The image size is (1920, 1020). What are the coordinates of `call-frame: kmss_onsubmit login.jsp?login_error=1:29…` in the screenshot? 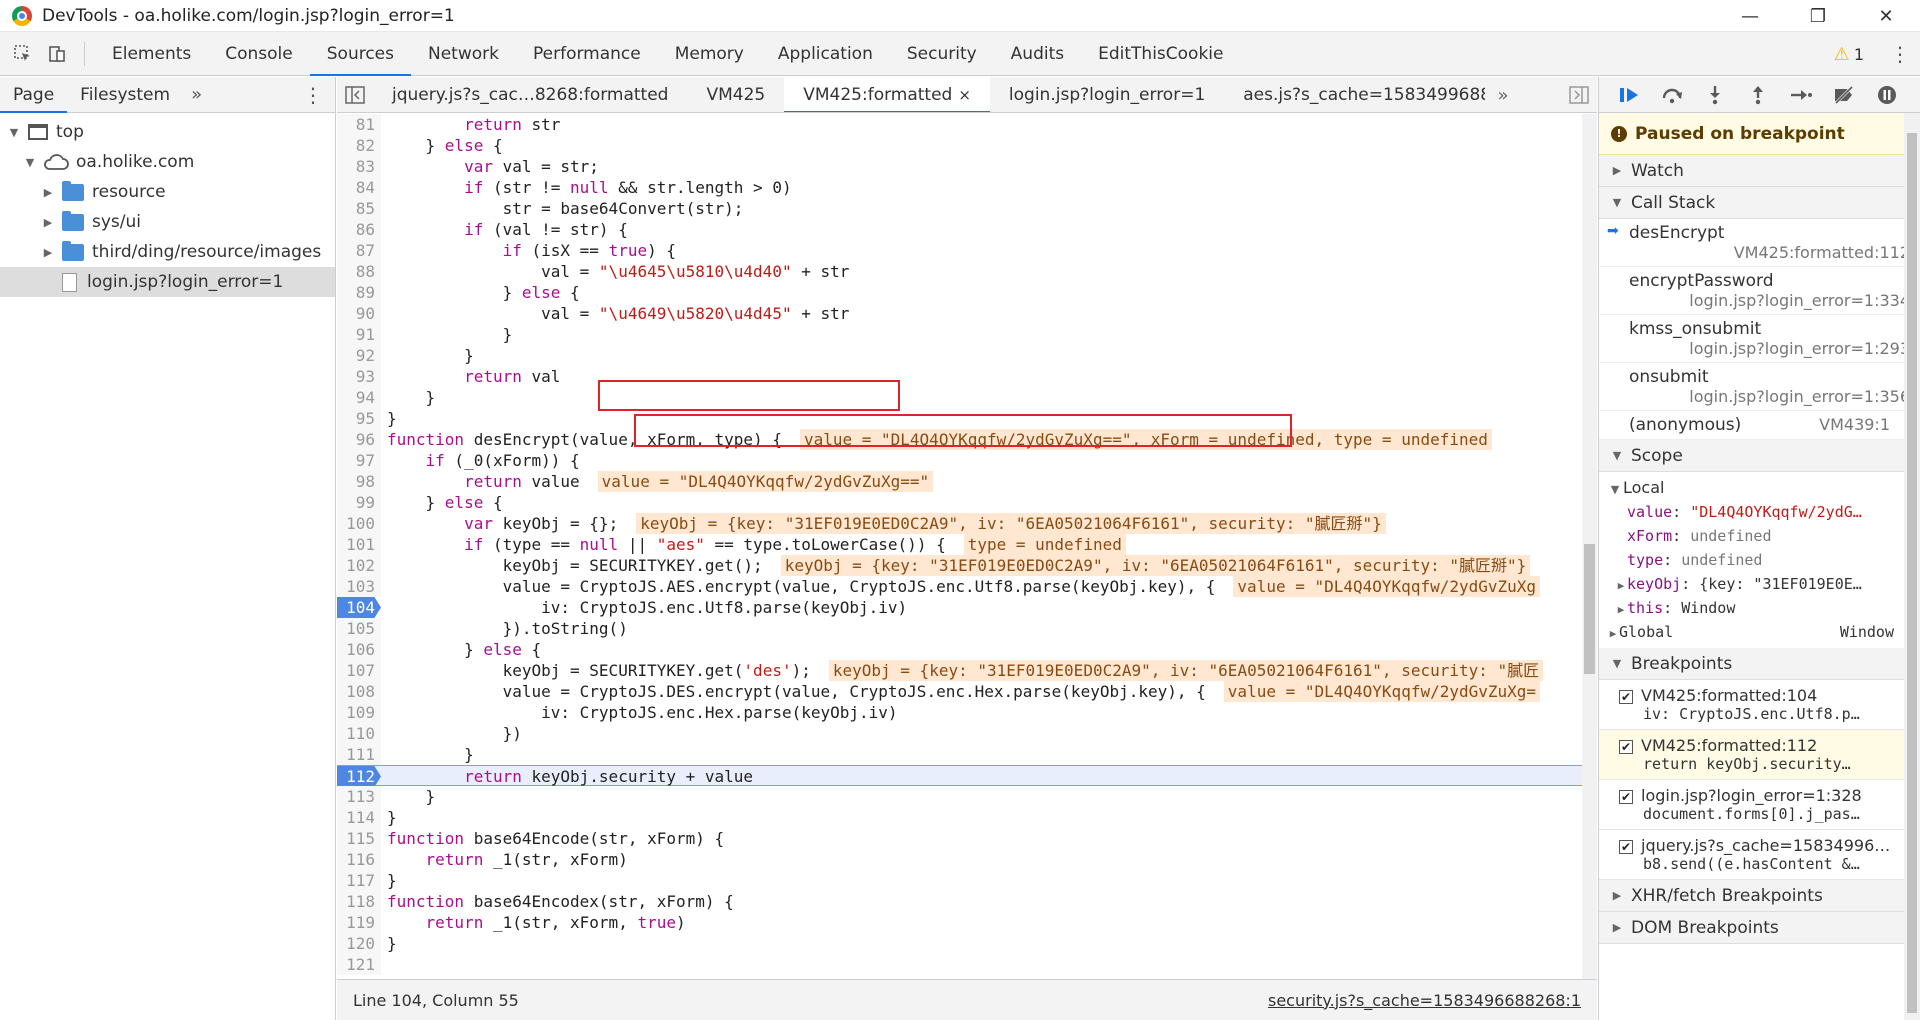 It's located at (1759, 339).